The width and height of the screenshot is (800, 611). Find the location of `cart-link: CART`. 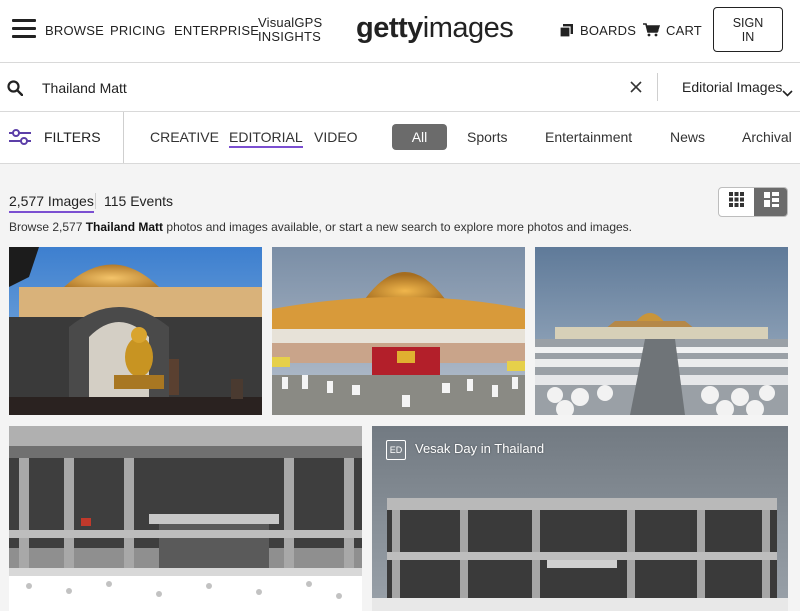

cart-link: CART is located at coordinates (684, 30).